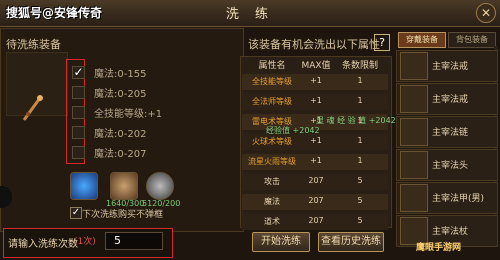 The image size is (500, 260). What do you see at coordinates (351, 242) in the screenshot?
I see `view-history-button: 查看历史洗练` at bounding box center [351, 242].